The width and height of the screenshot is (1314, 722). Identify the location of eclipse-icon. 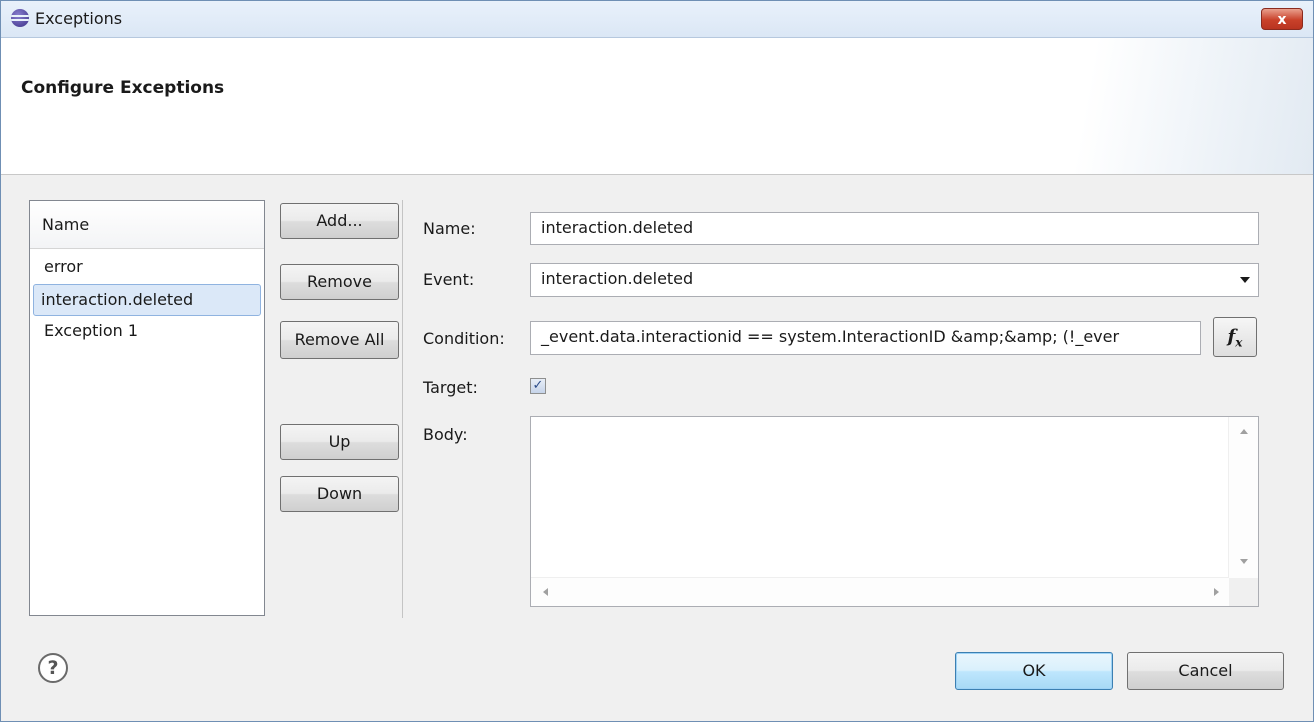
(20, 18).